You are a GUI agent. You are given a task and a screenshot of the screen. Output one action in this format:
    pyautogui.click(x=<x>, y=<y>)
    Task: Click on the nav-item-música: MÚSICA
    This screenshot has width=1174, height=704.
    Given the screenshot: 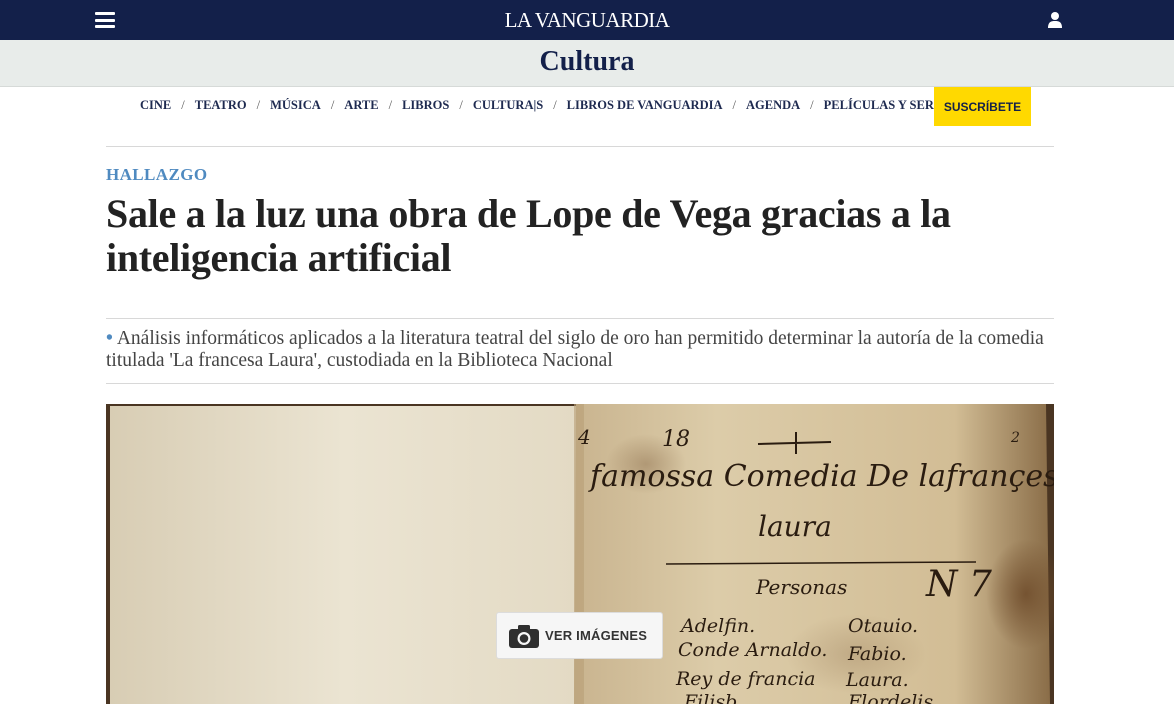 What is the action you would take?
    pyautogui.click(x=295, y=105)
    